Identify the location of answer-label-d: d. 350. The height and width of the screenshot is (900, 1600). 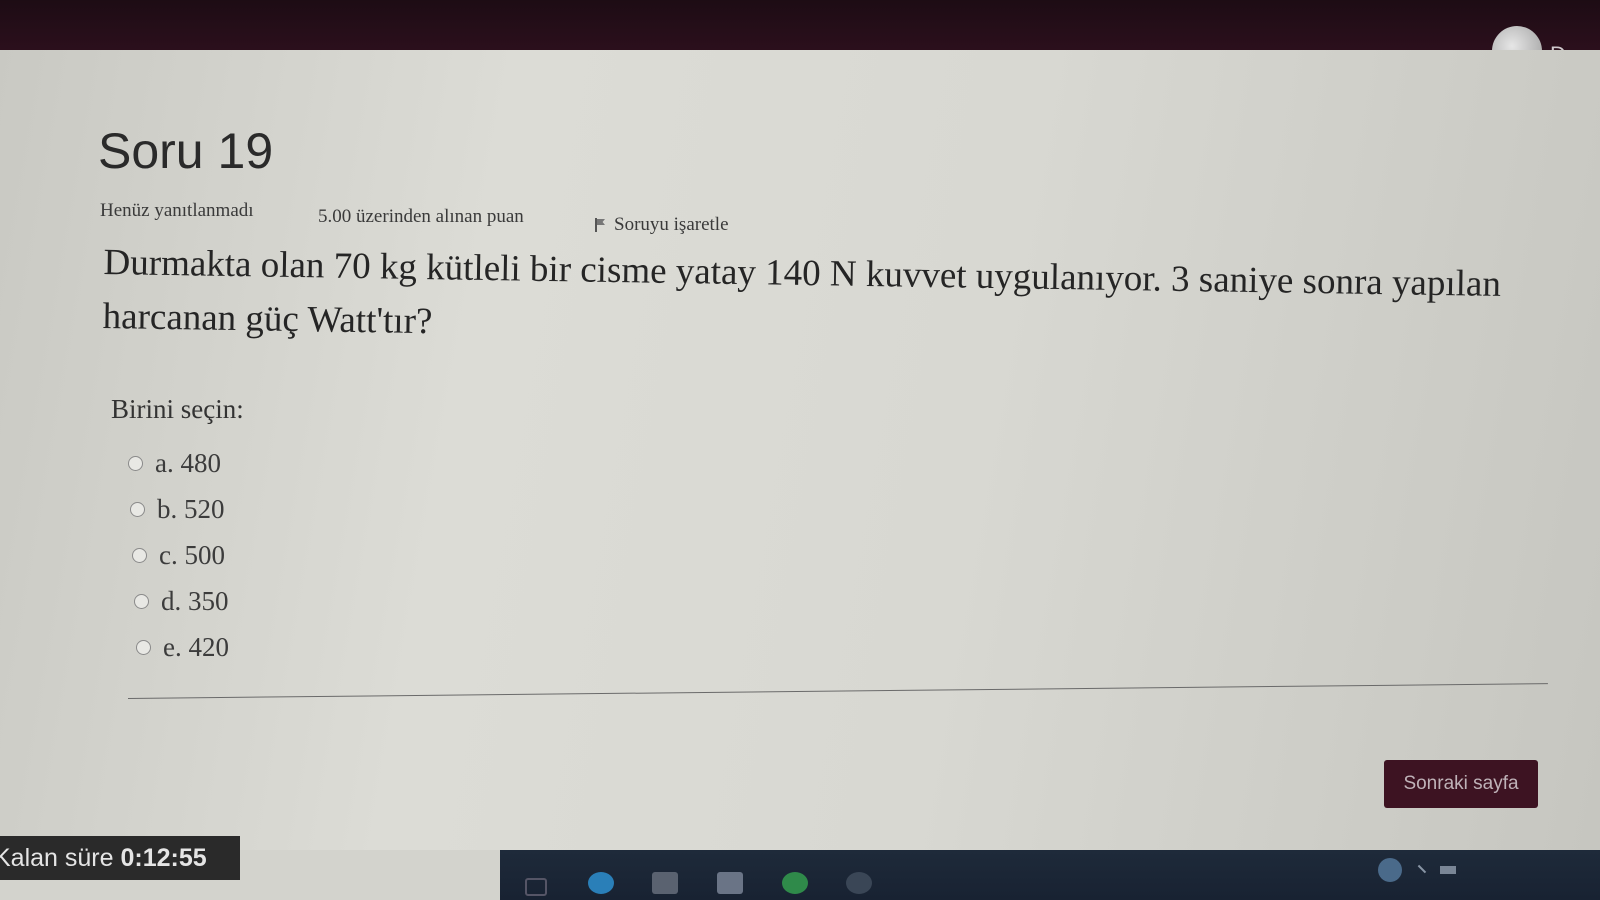
(195, 600).